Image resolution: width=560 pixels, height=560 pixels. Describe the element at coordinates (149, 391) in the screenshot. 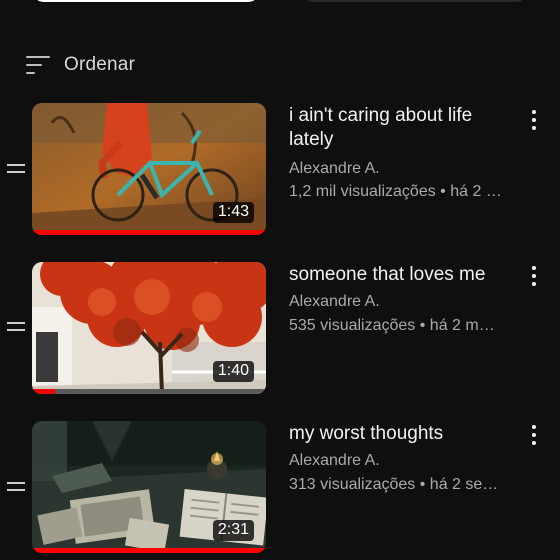

I see `progress-track` at that location.